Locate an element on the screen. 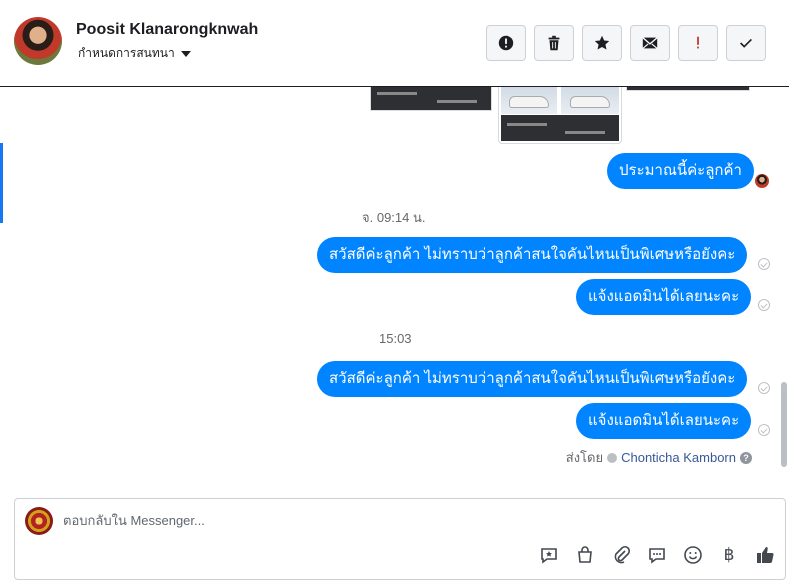 The width and height of the screenshot is (789, 582). mail-icon is located at coordinates (650, 43).